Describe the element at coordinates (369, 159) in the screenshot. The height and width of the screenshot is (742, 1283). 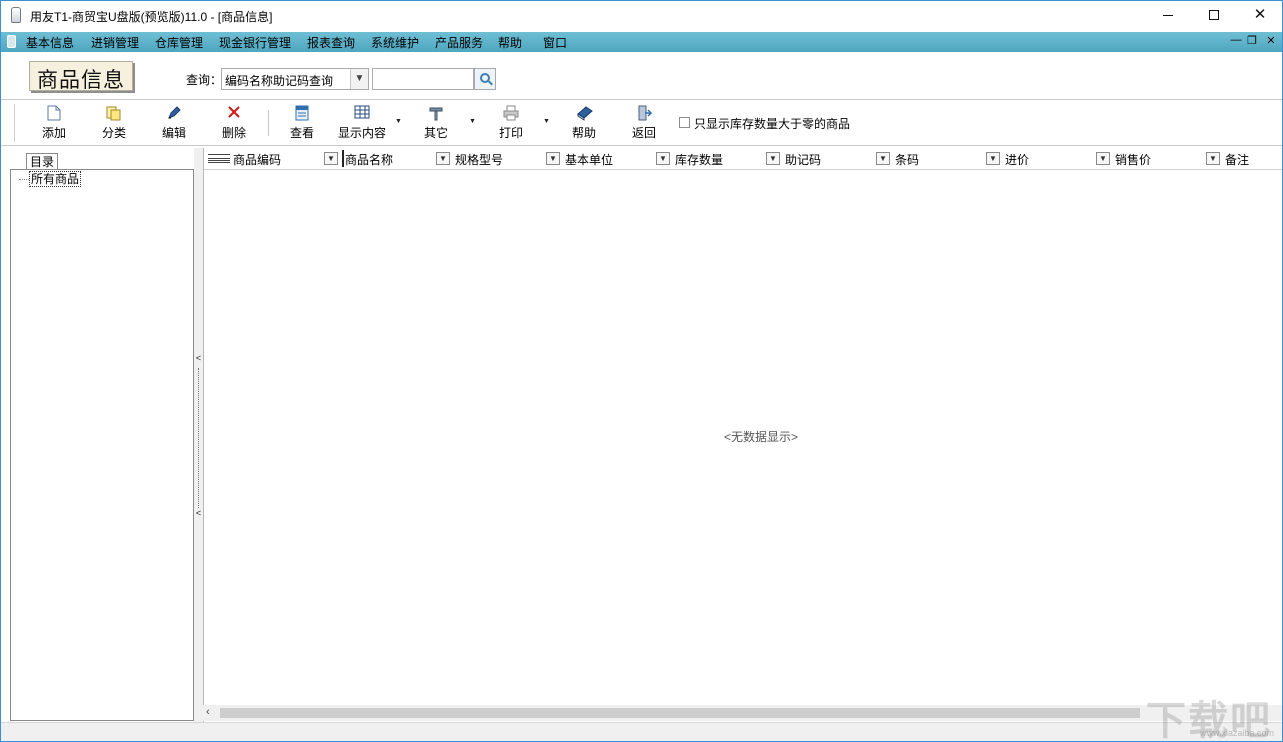
I see `column-header: 商品名称` at that location.